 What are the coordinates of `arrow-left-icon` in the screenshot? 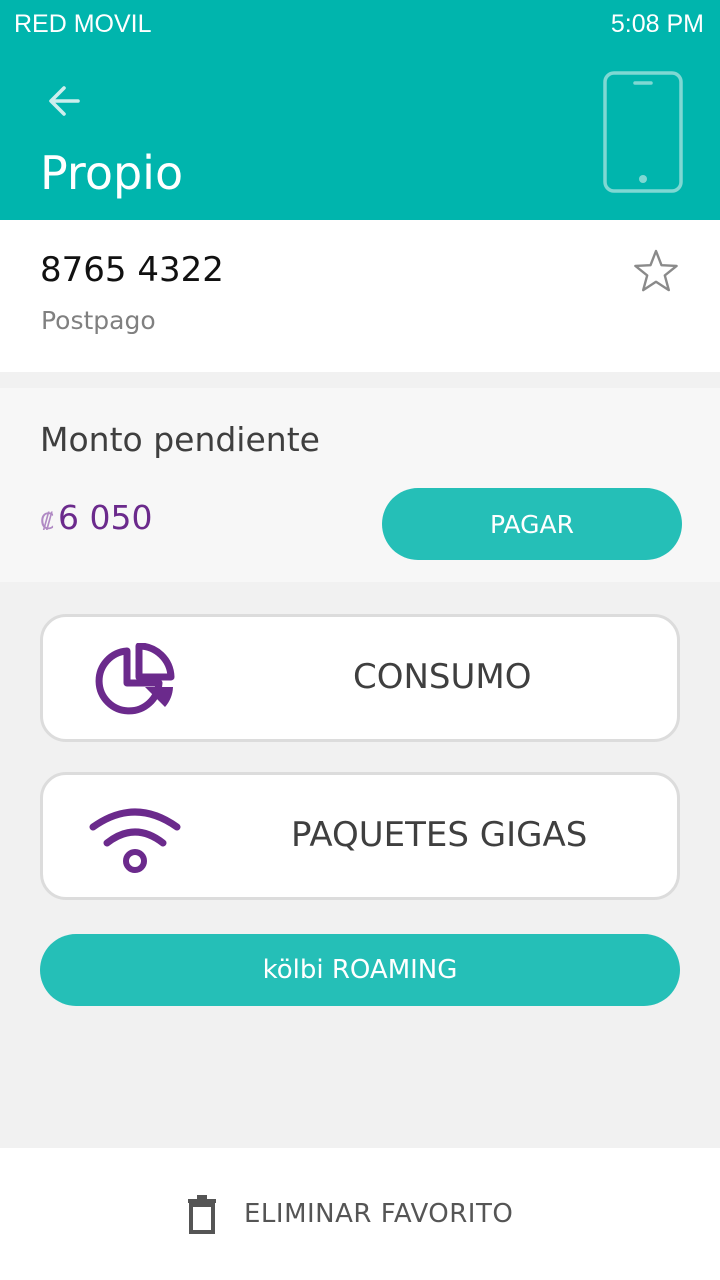 It's located at (64, 101).